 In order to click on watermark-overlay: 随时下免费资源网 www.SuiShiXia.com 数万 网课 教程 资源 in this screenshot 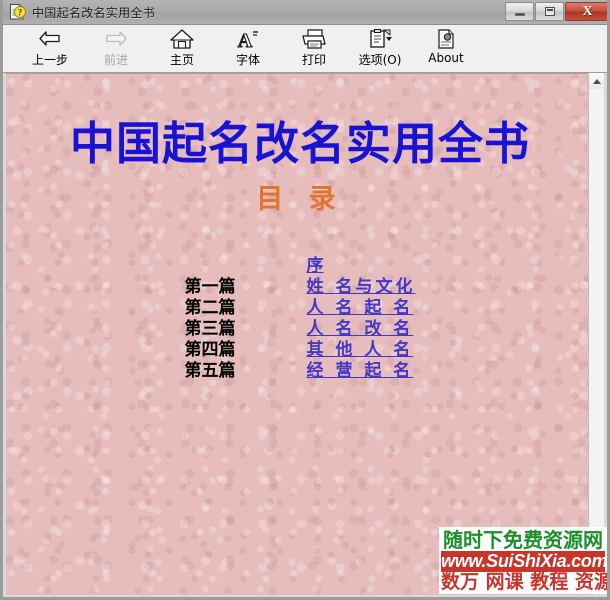, I will do `click(523, 560)`.